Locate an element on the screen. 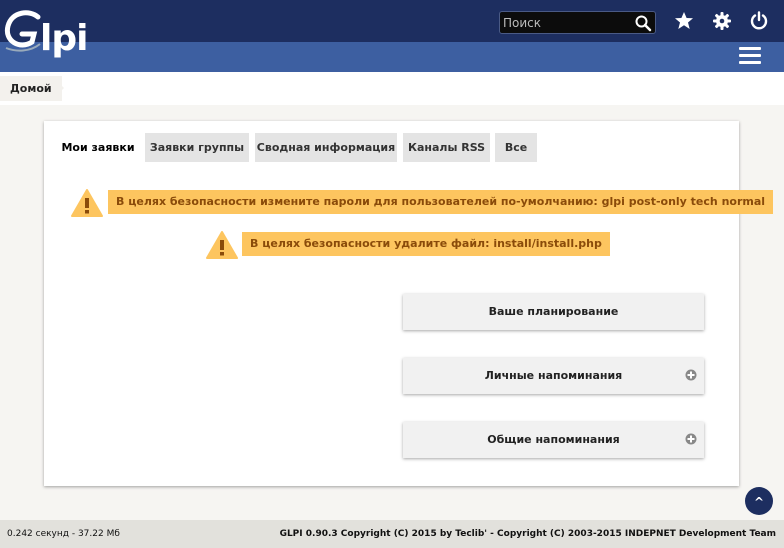 Image resolution: width=784 pixels, height=548 pixels. personal-reminders-title: Личные напоминания is located at coordinates (553, 375).